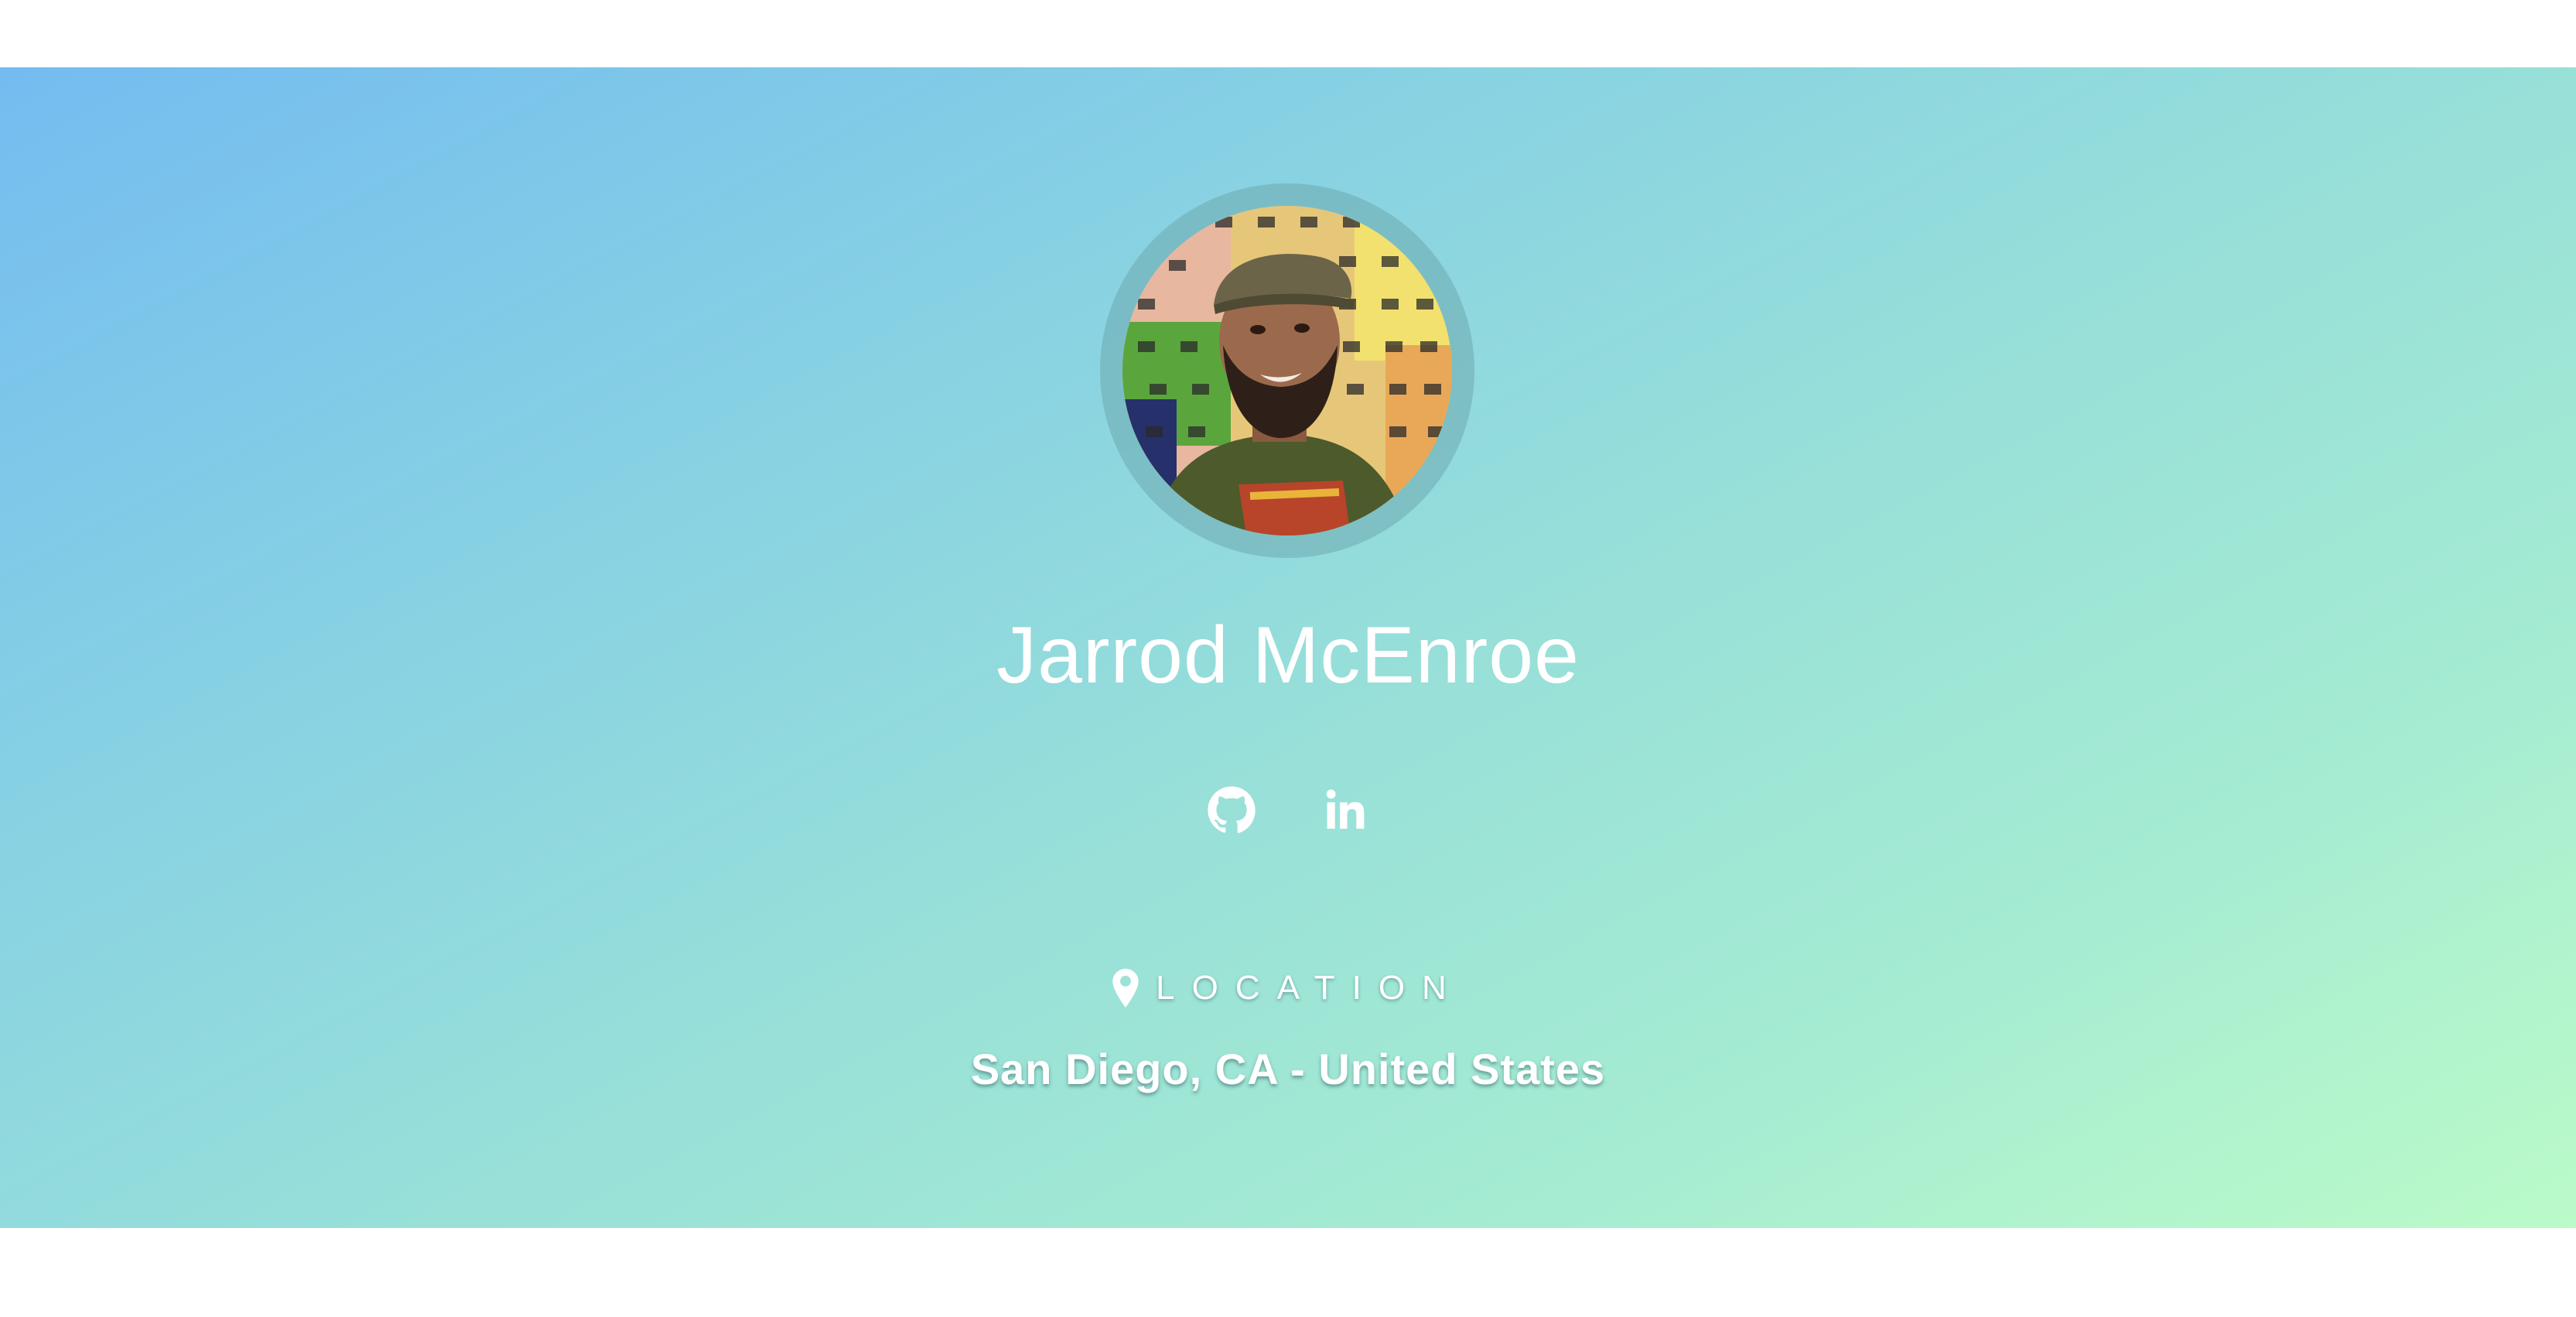  Describe the element at coordinates (1288, 655) in the screenshot. I see `profile-name: Jarrod McEnroe` at that location.